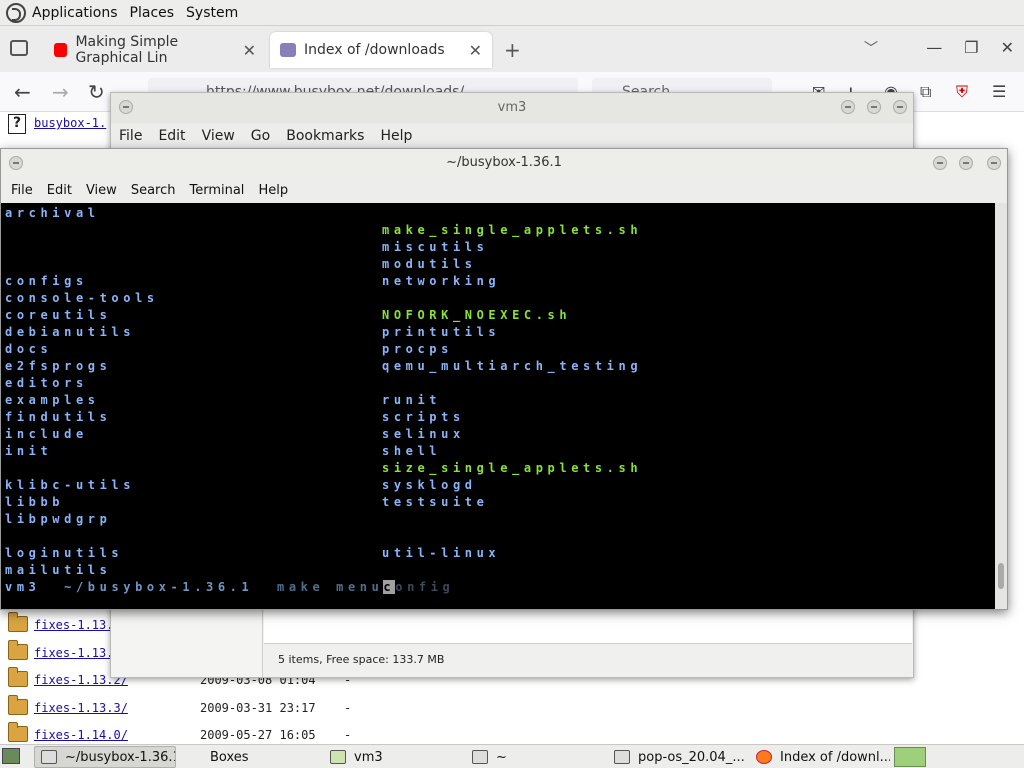 Image resolution: width=1024 pixels, height=768 pixels. I want to click on task-home-terminal: ~, so click(536, 757).